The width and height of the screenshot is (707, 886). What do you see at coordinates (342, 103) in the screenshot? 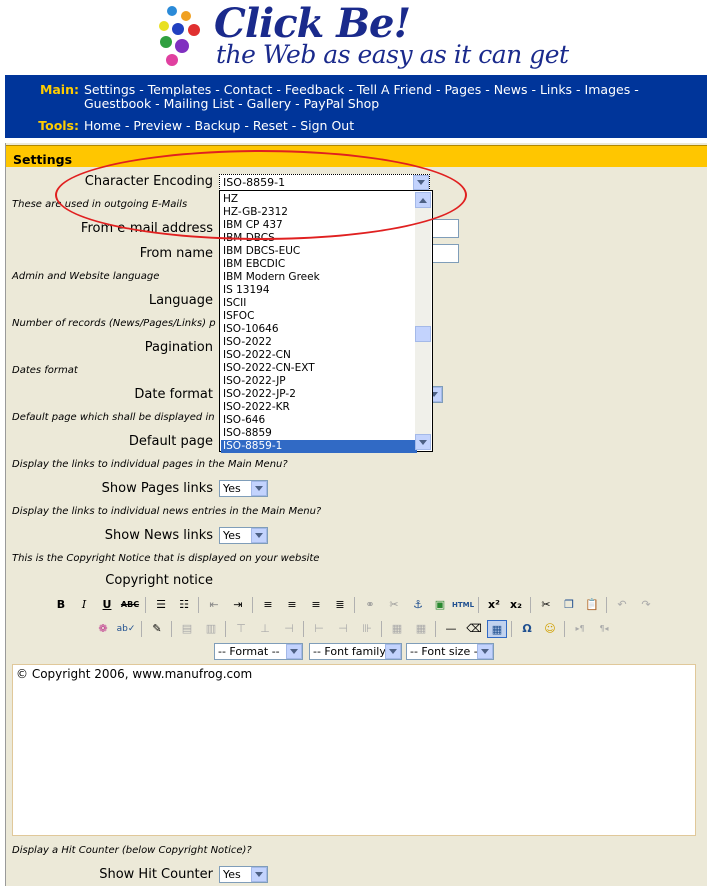
I see `nav-link-paypal-shop: PayPal Shop` at bounding box center [342, 103].